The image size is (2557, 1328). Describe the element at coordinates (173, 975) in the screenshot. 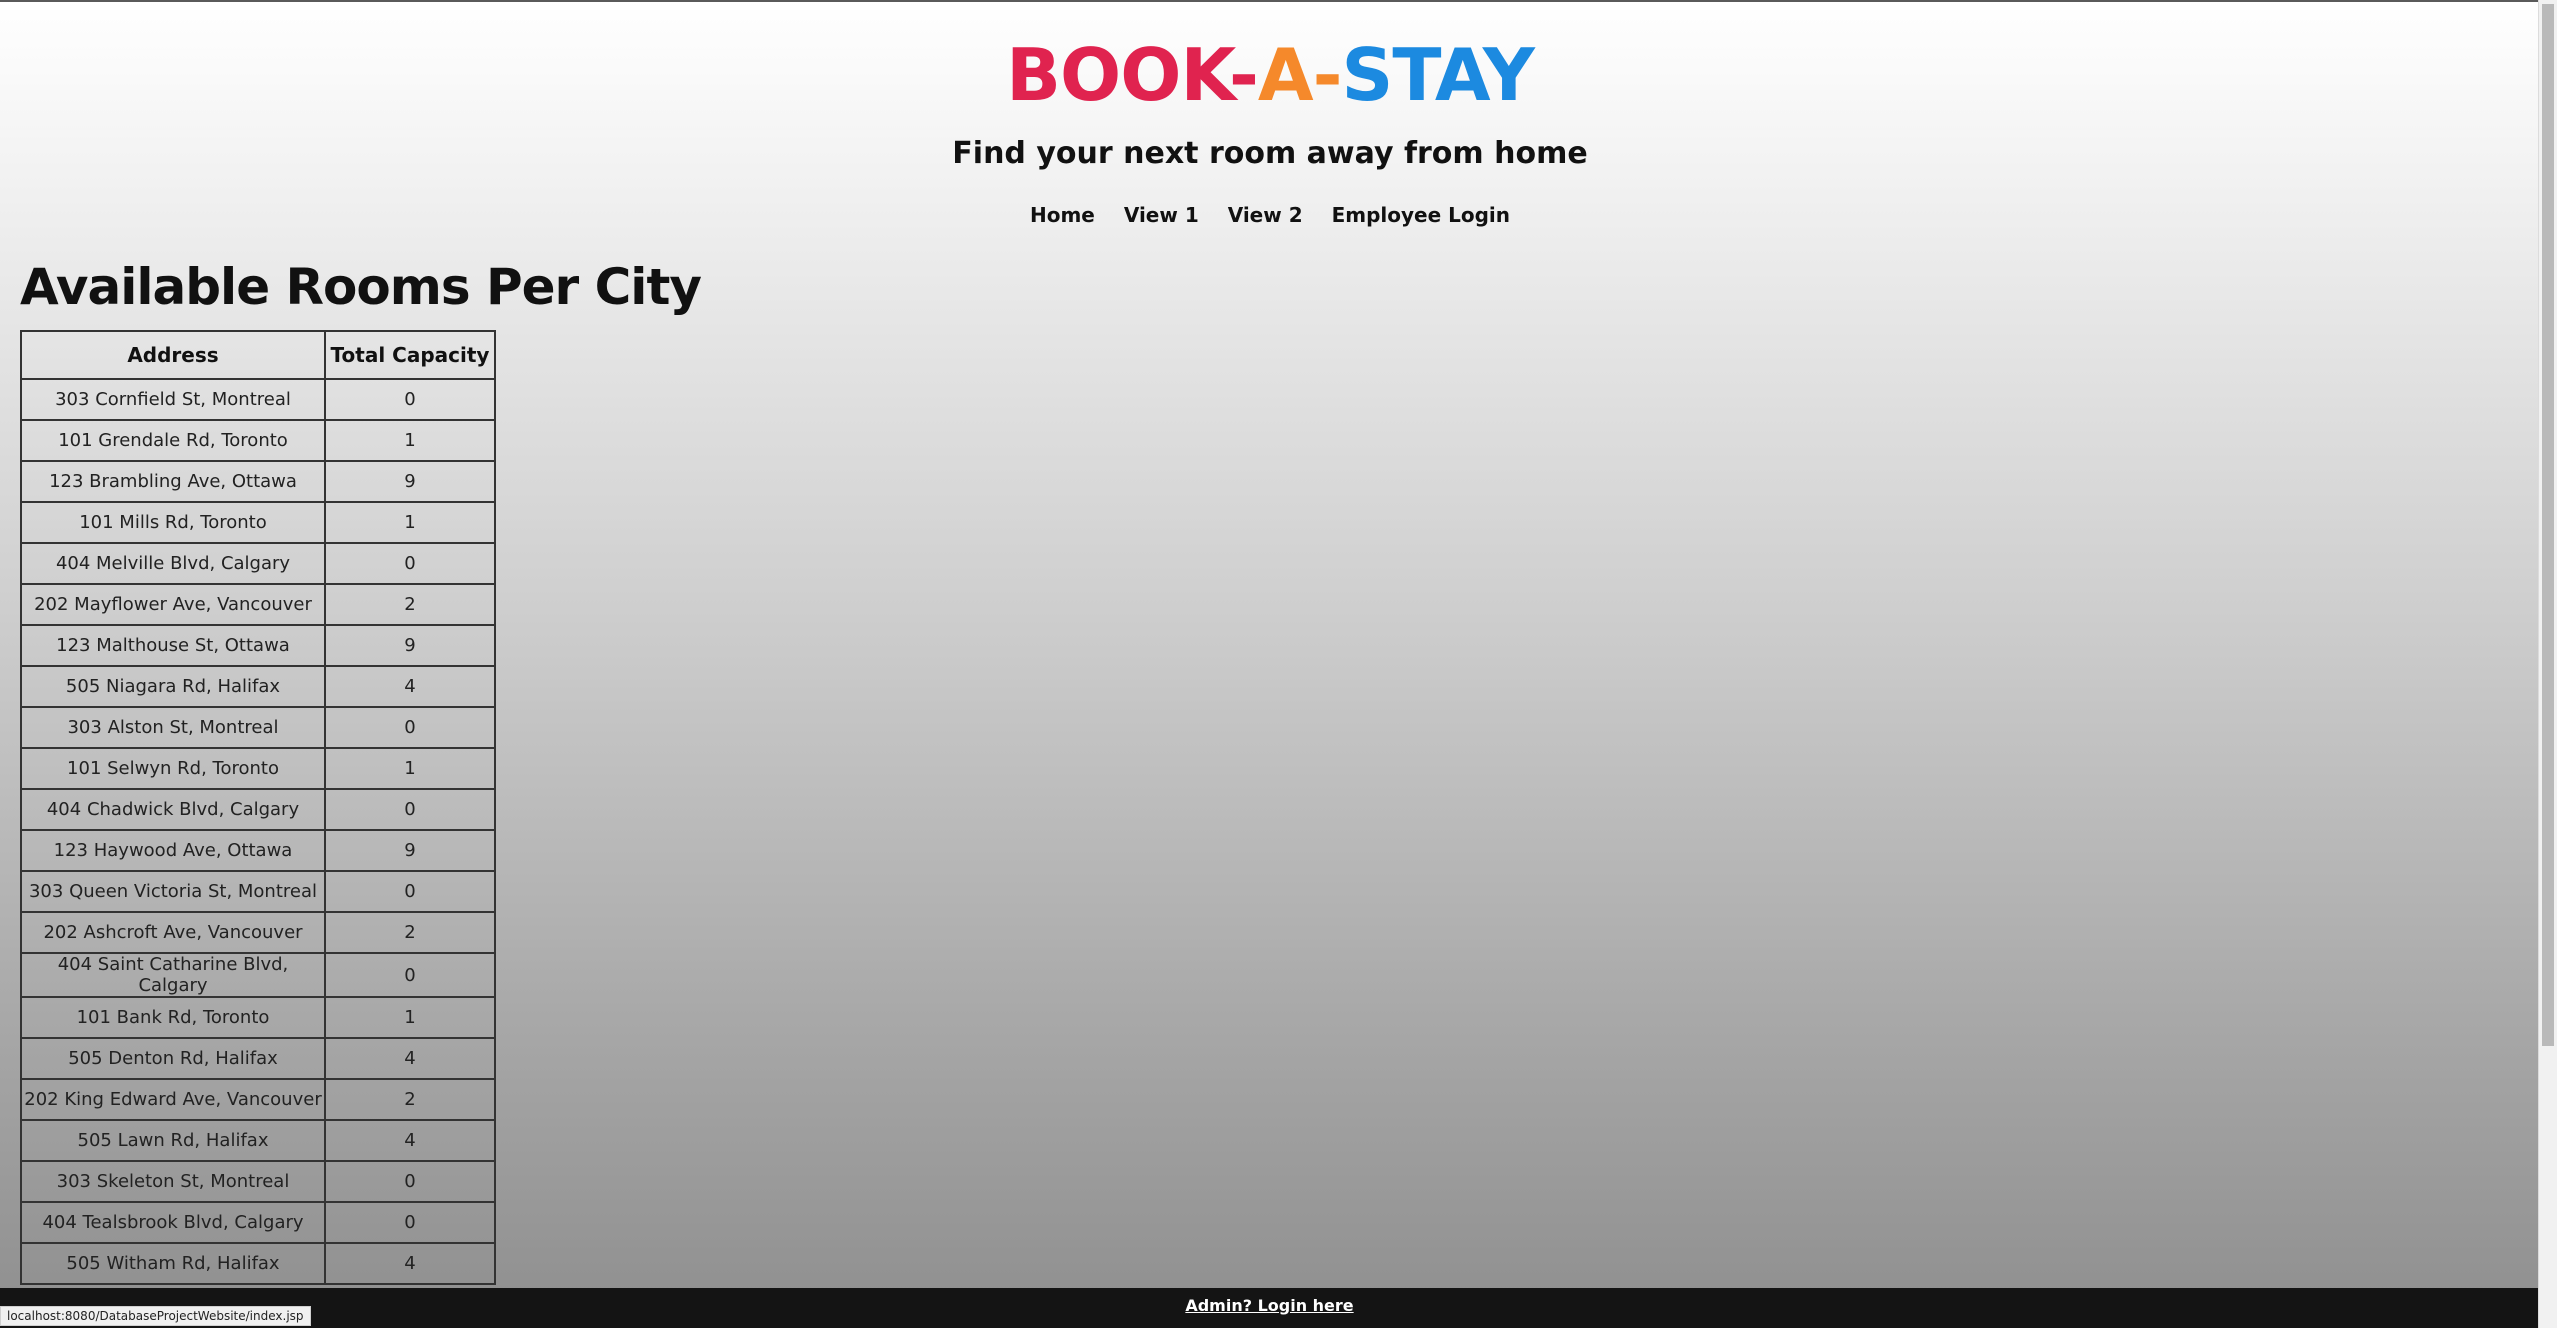

I see `cell-address: 404 Saint Catharine Blvd, Calgary` at that location.